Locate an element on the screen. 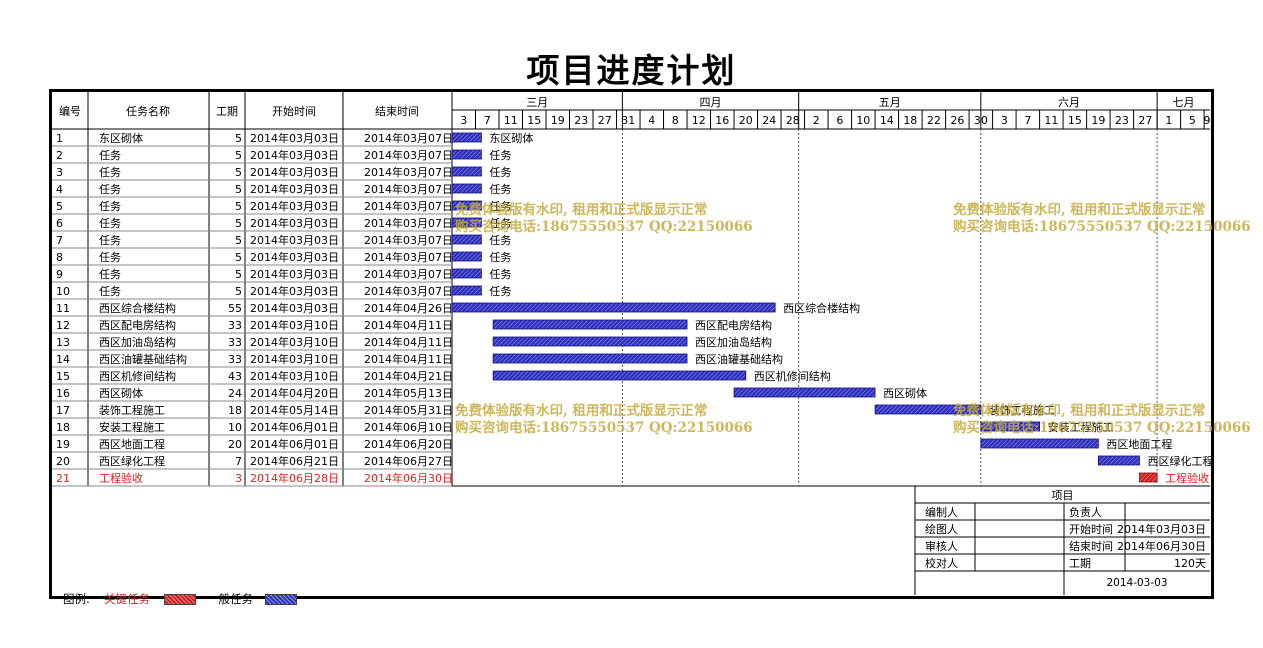 This screenshot has height=648, width=1263. tick-label: 28 is located at coordinates (793, 120).